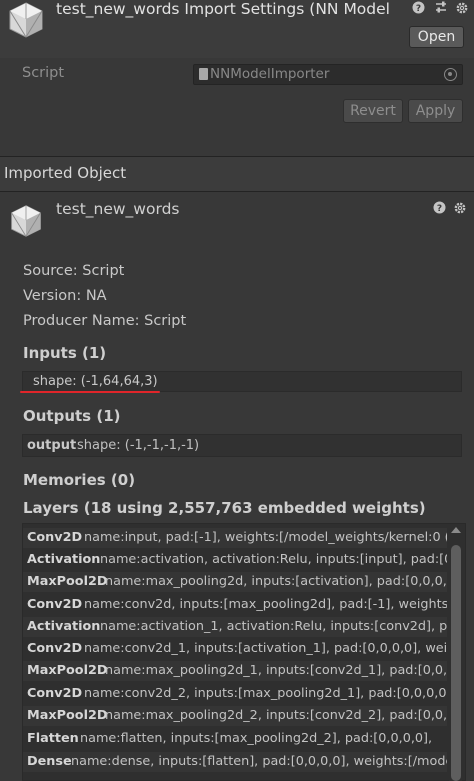 Image resolution: width=474 pixels, height=781 pixels. Describe the element at coordinates (441, 9) in the screenshot. I see `preset-sliders-icon` at that location.